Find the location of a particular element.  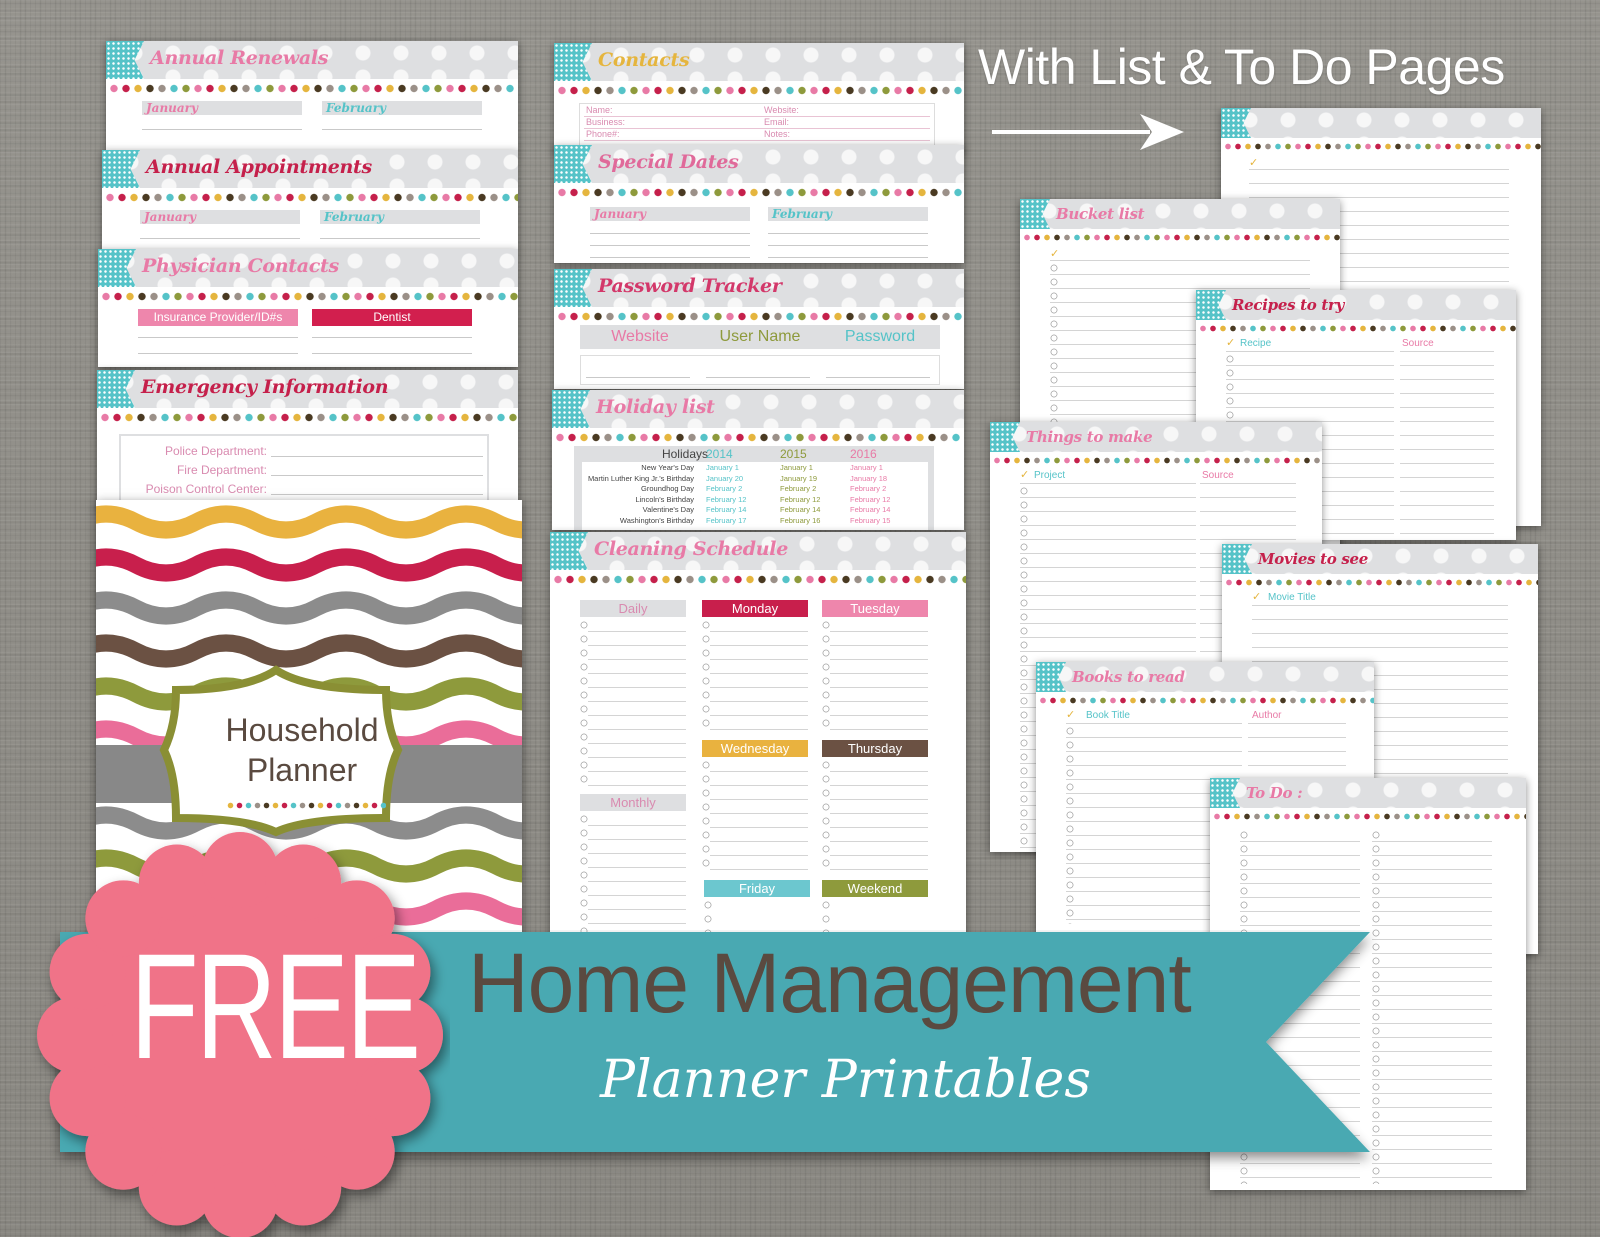

banner-title: Home Management is located at coordinates (830, 983).